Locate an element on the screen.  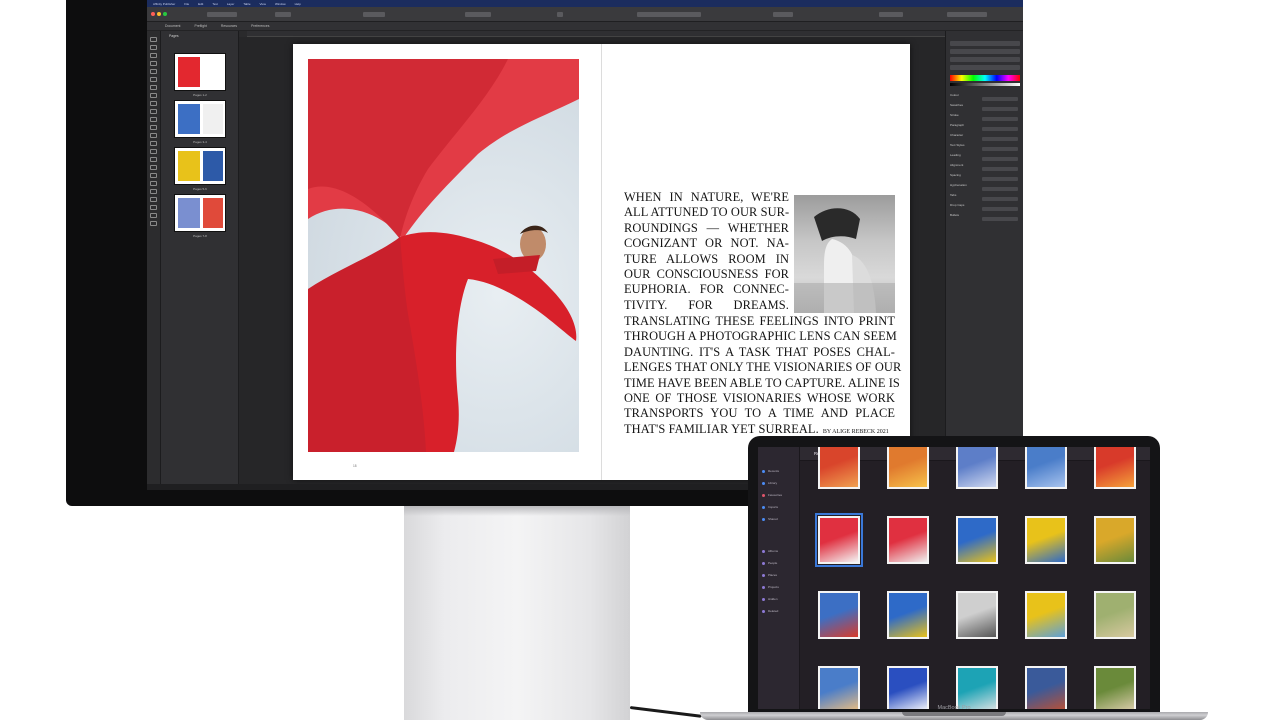
menu-item: Text is located at coordinates (215, 4).